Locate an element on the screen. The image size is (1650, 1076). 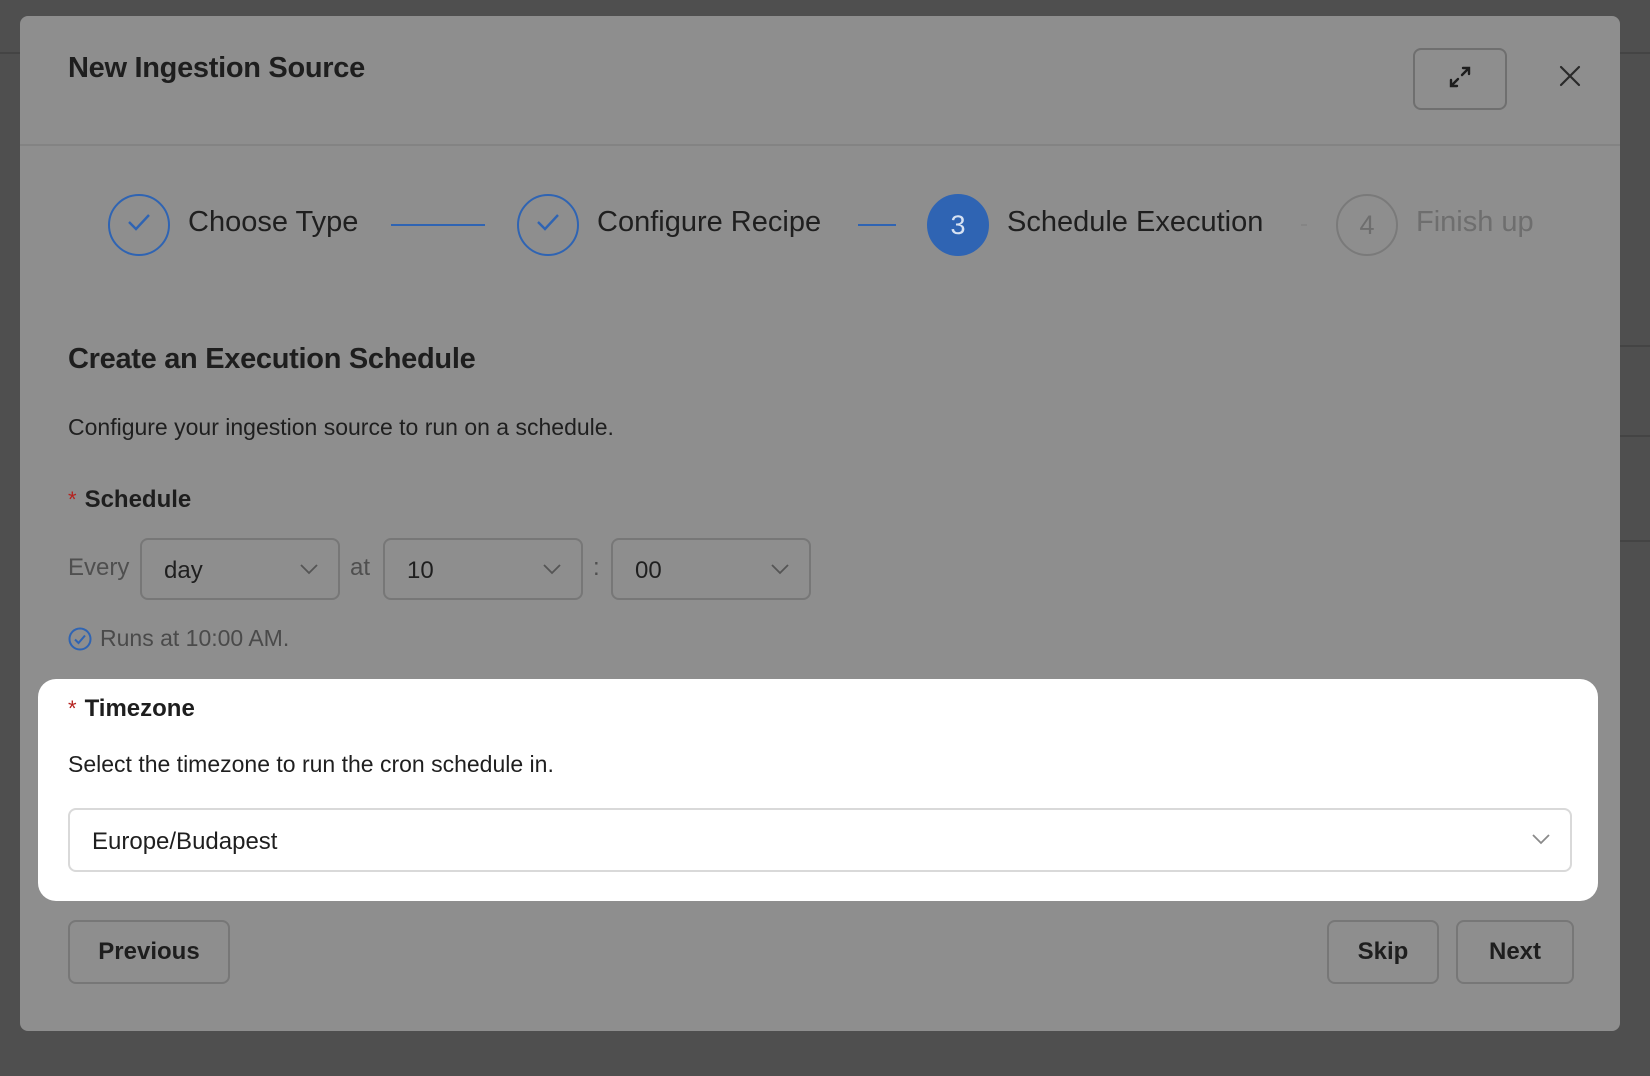
schedule-label: * Schedule is located at coordinates (129, 500).